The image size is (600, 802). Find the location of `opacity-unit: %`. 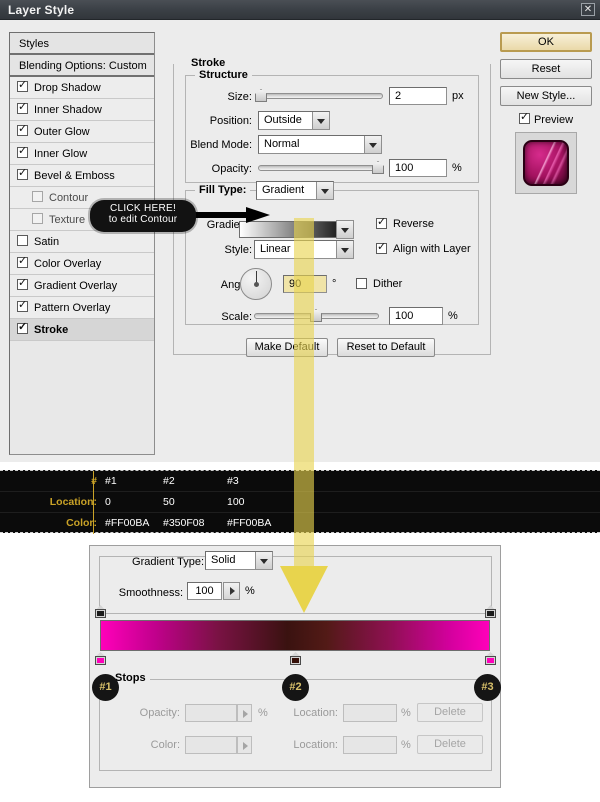

opacity-unit: % is located at coordinates (457, 168).